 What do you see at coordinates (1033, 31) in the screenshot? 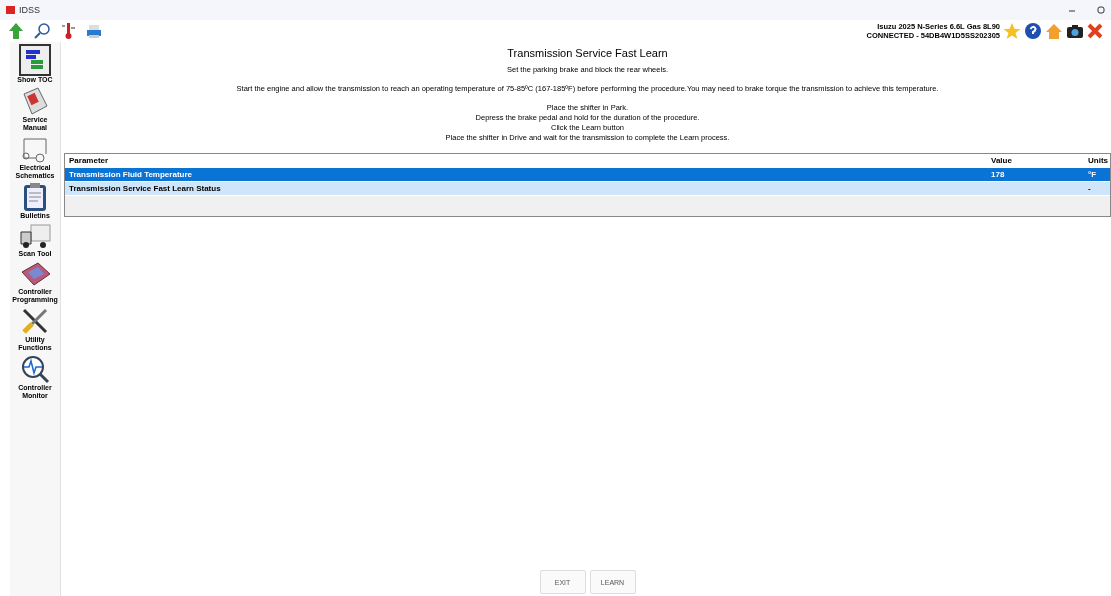
I see `help-icon` at bounding box center [1033, 31].